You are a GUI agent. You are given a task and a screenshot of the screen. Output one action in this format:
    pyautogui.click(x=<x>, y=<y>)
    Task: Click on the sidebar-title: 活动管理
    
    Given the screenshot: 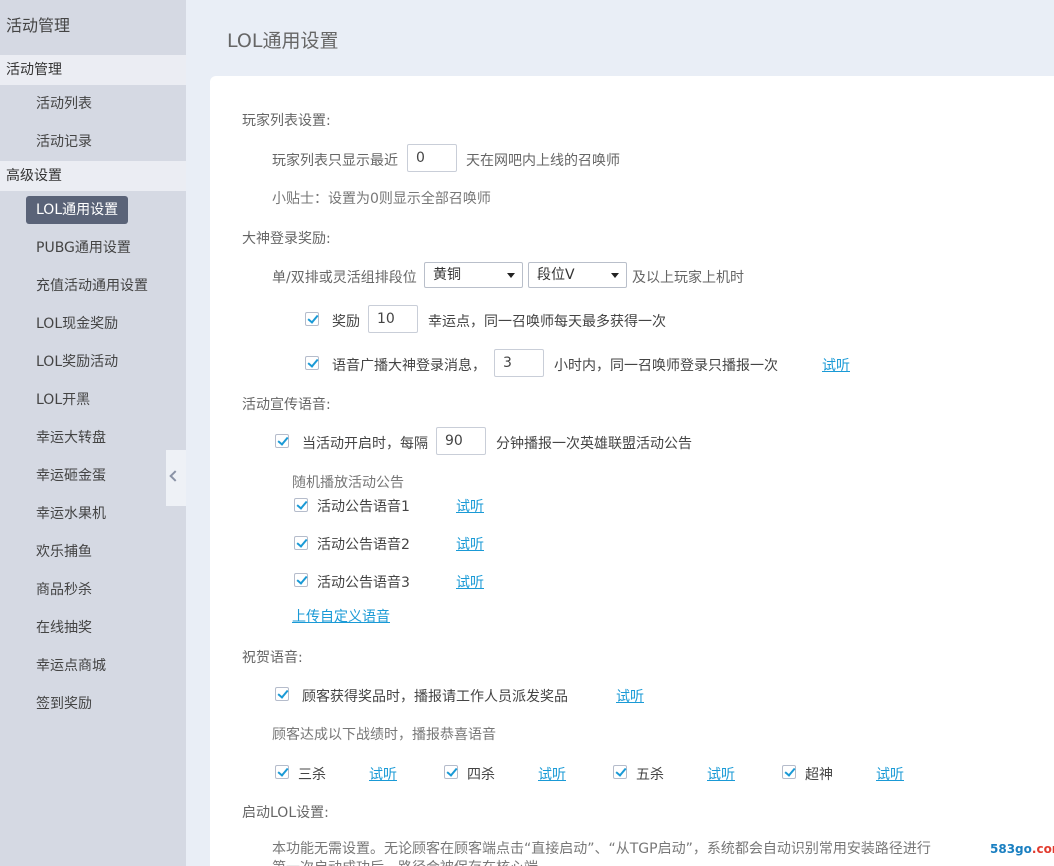 What is the action you would take?
    pyautogui.click(x=93, y=27)
    